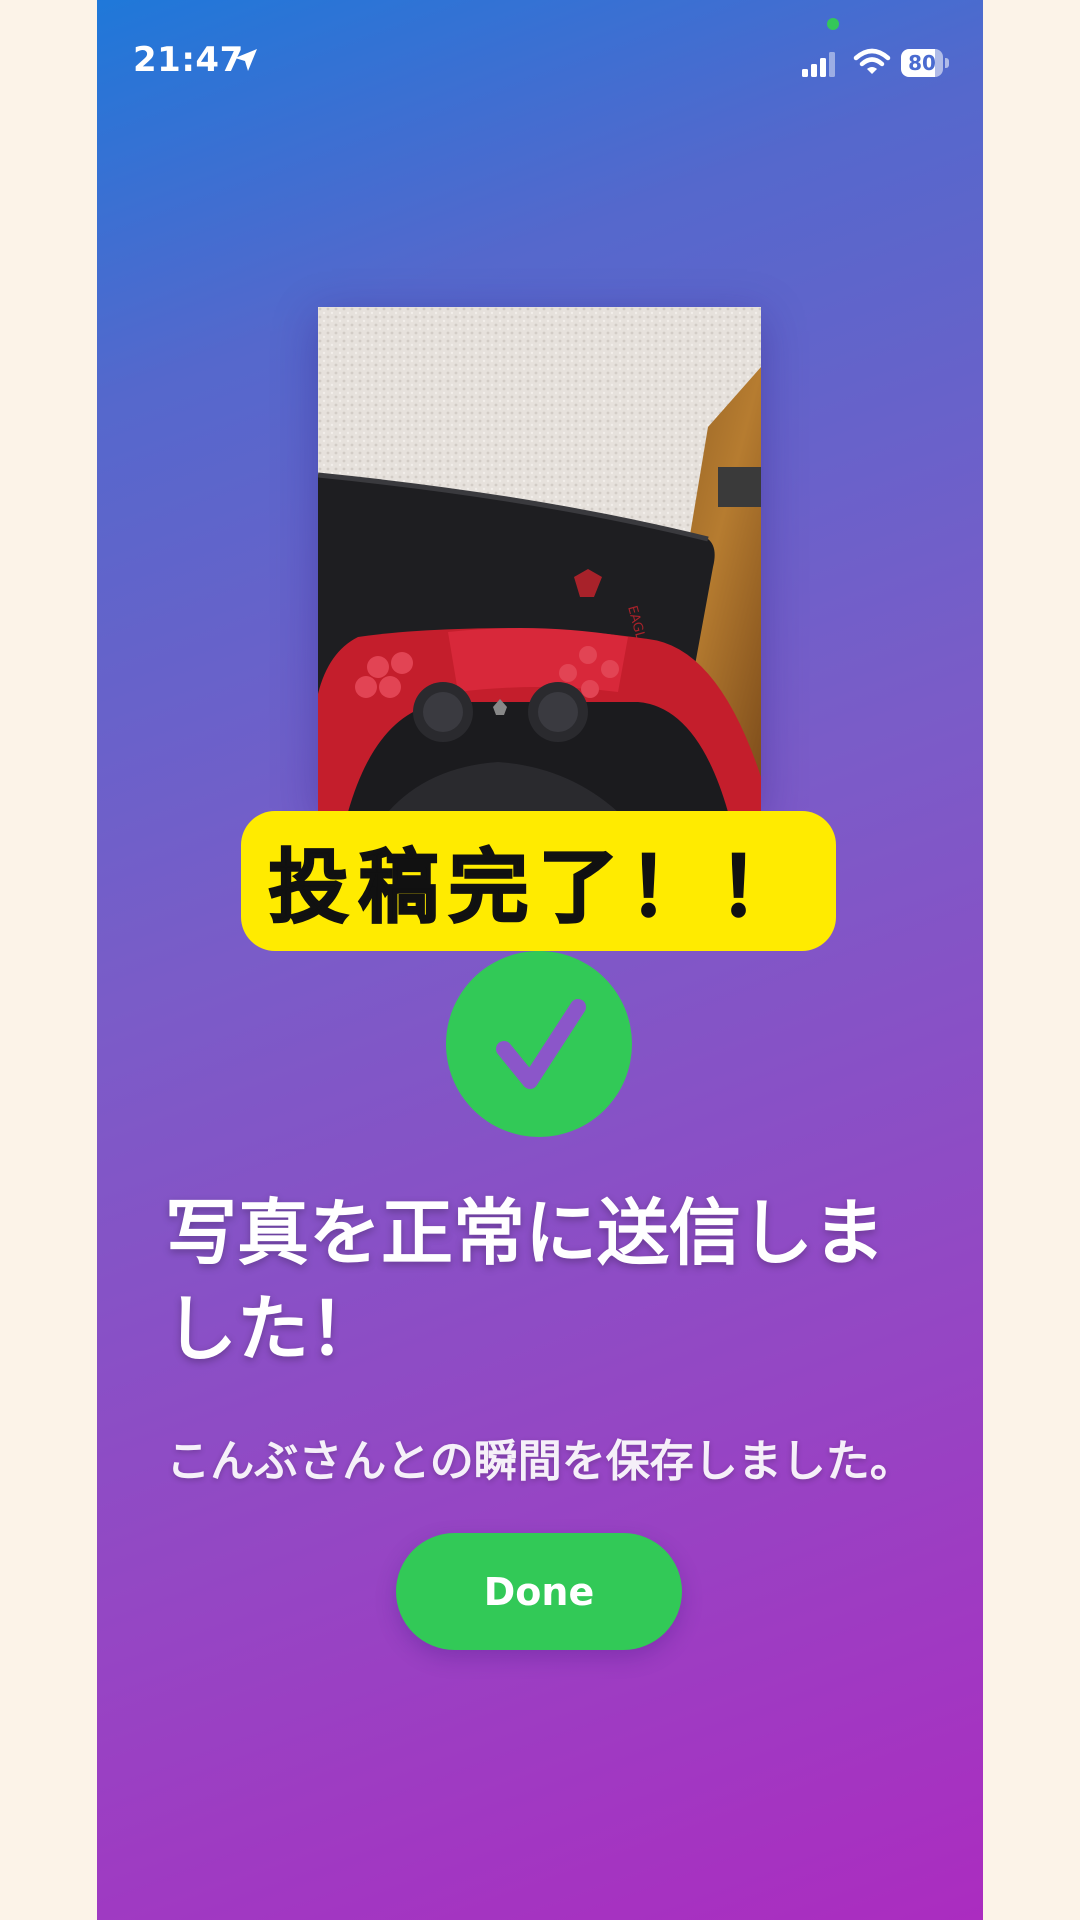 The height and width of the screenshot is (1920, 1080). Describe the element at coordinates (539, 1591) in the screenshot. I see `done-button: Done` at that location.